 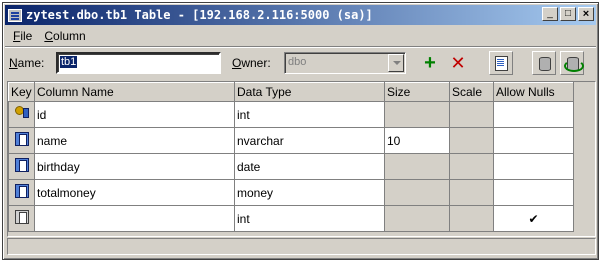 I want to click on header-column-name: Column Name, so click(x=134, y=92).